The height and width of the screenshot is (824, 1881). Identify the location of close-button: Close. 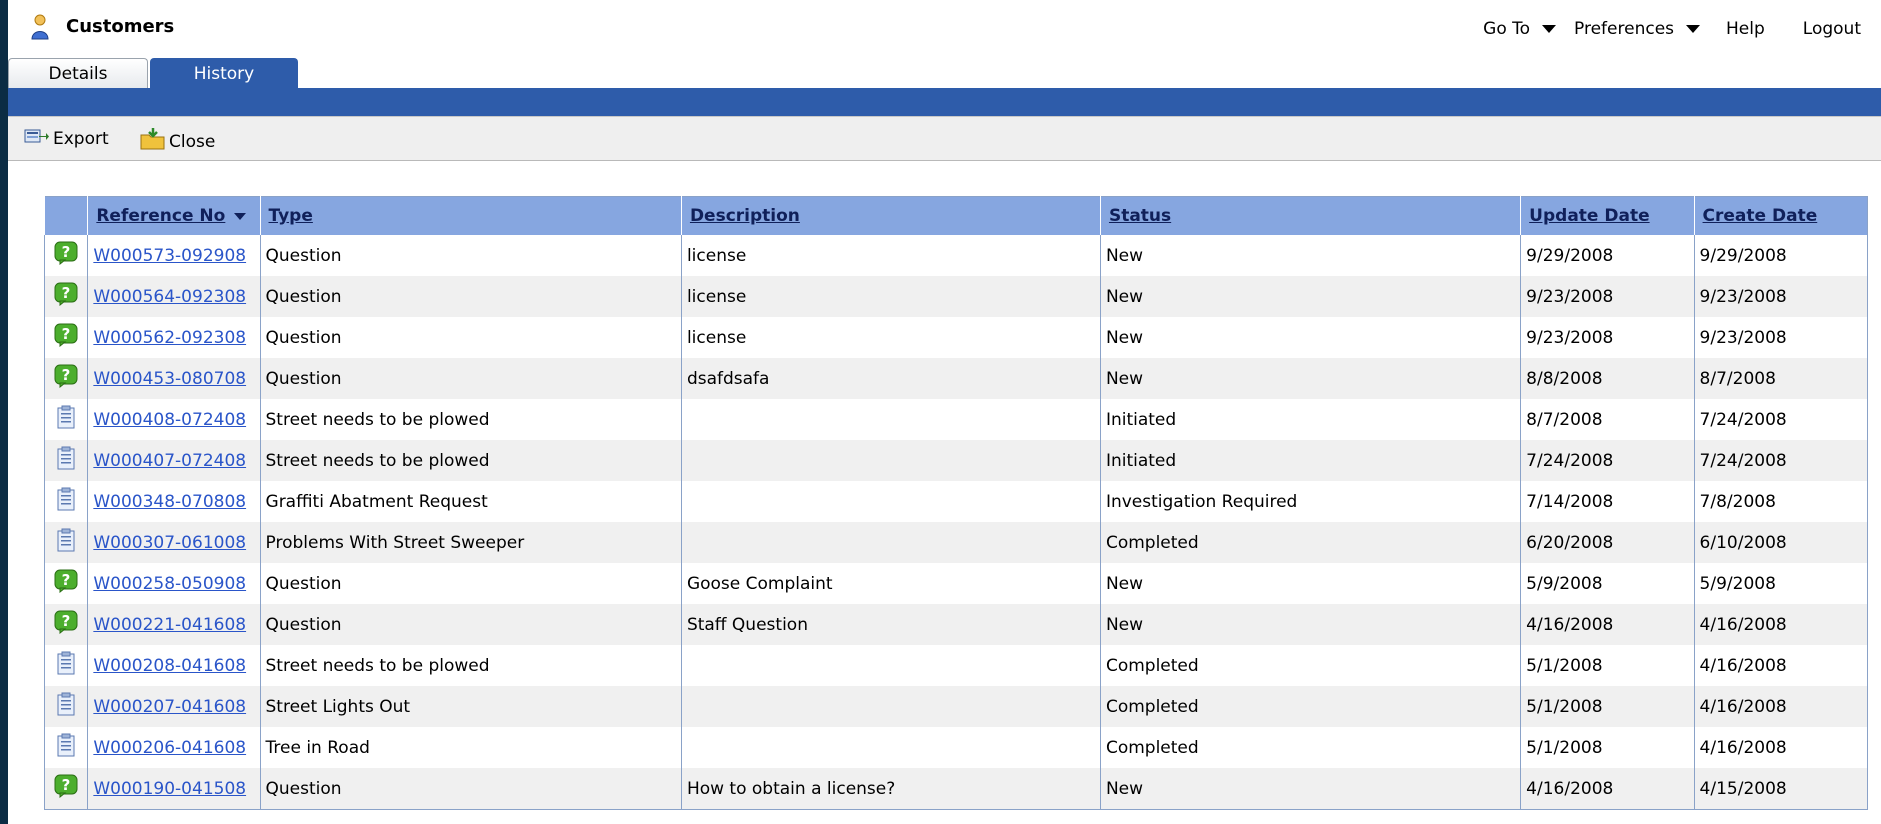
(177, 141).